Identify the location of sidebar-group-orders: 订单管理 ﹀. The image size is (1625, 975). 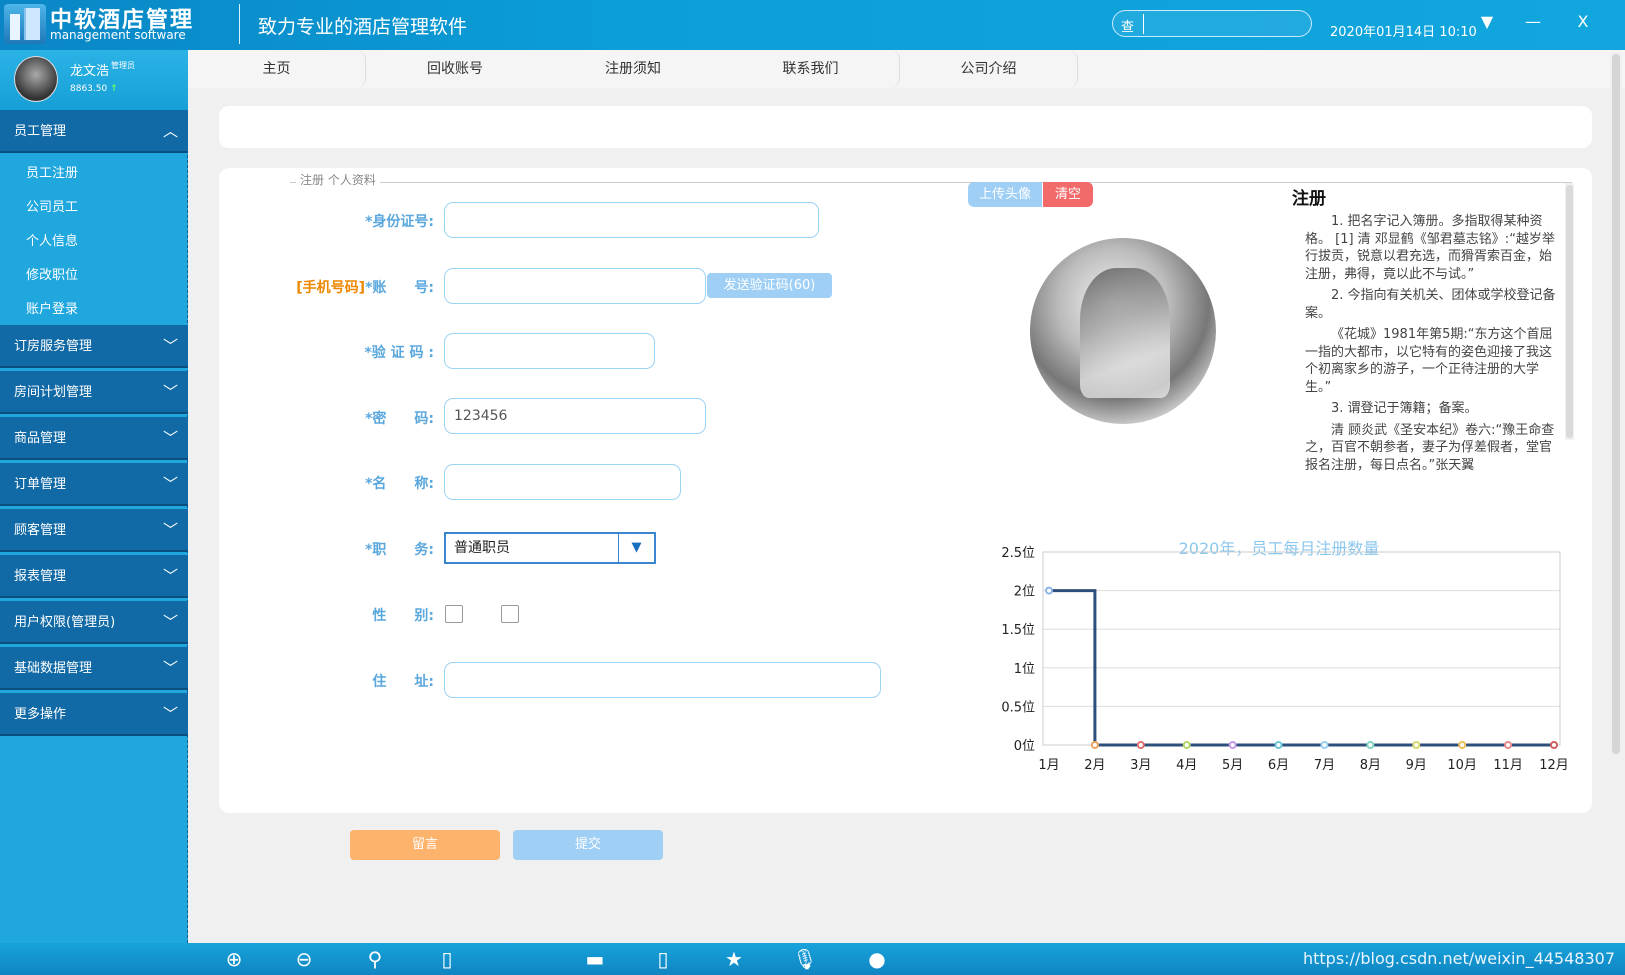
(94, 484).